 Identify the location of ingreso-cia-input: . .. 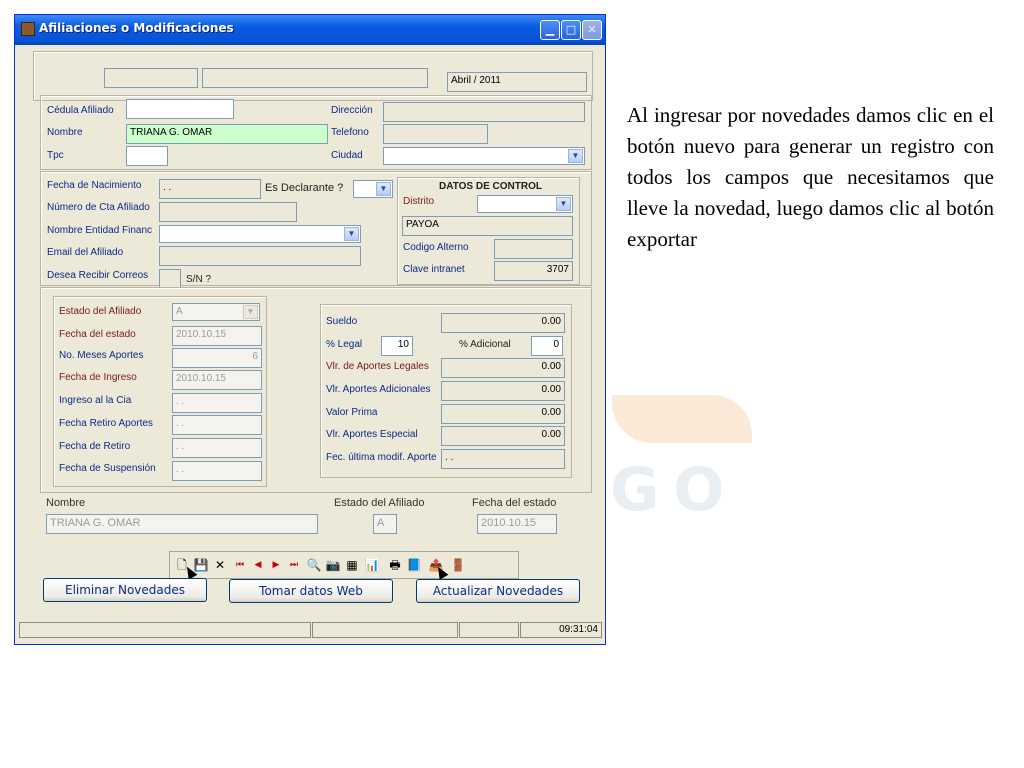
(217, 403).